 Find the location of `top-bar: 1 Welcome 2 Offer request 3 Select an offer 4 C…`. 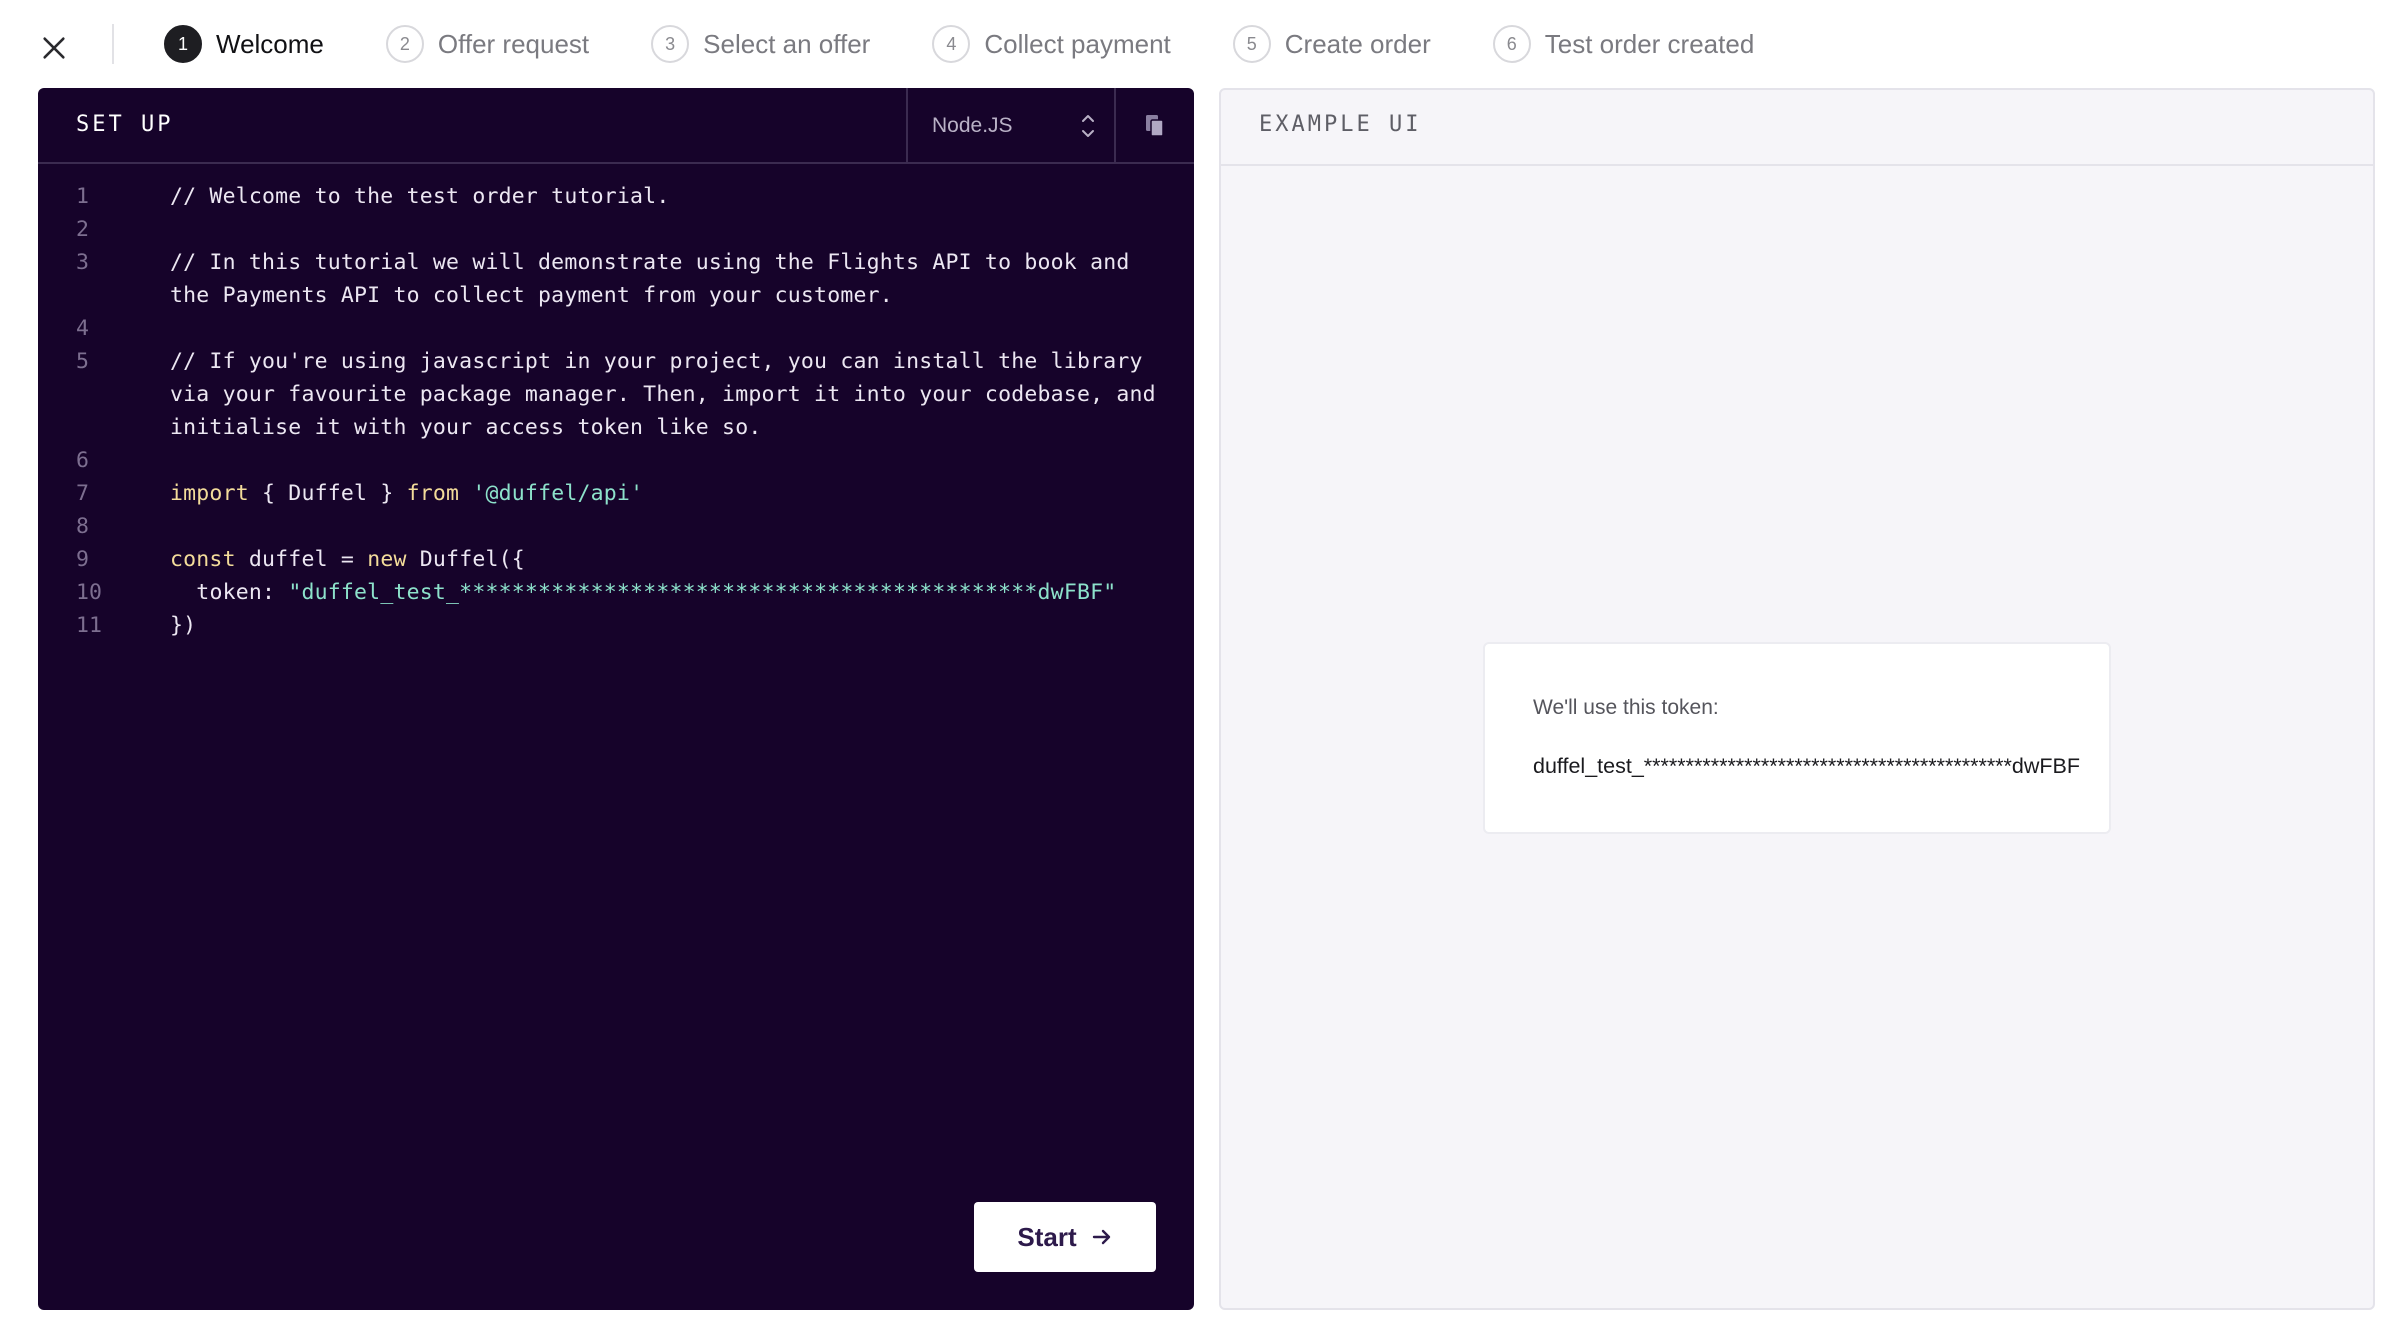

top-bar: 1 Welcome 2 Offer request 3 Select an offer 4 C… is located at coordinates (1200, 44).